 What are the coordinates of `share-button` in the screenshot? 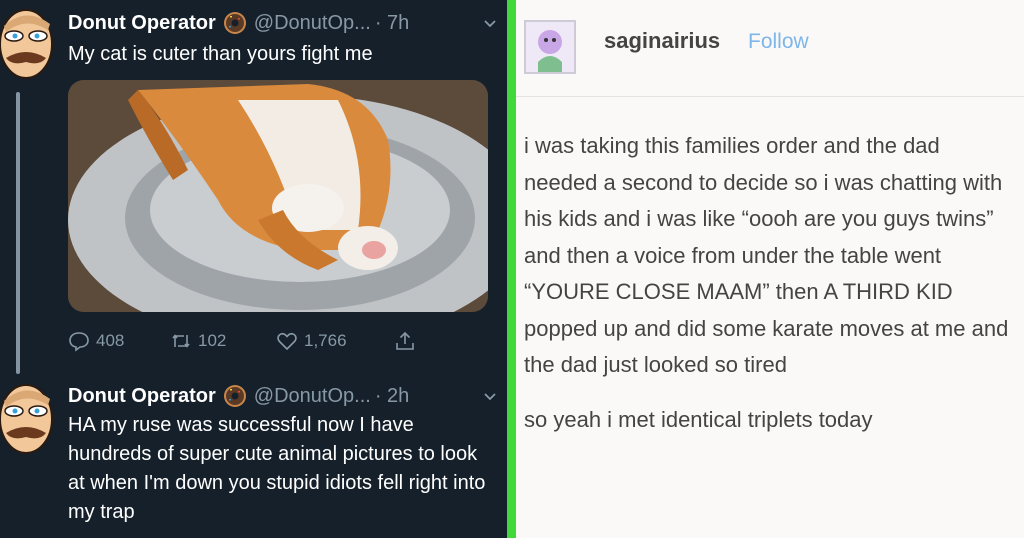 It's located at (405, 341).